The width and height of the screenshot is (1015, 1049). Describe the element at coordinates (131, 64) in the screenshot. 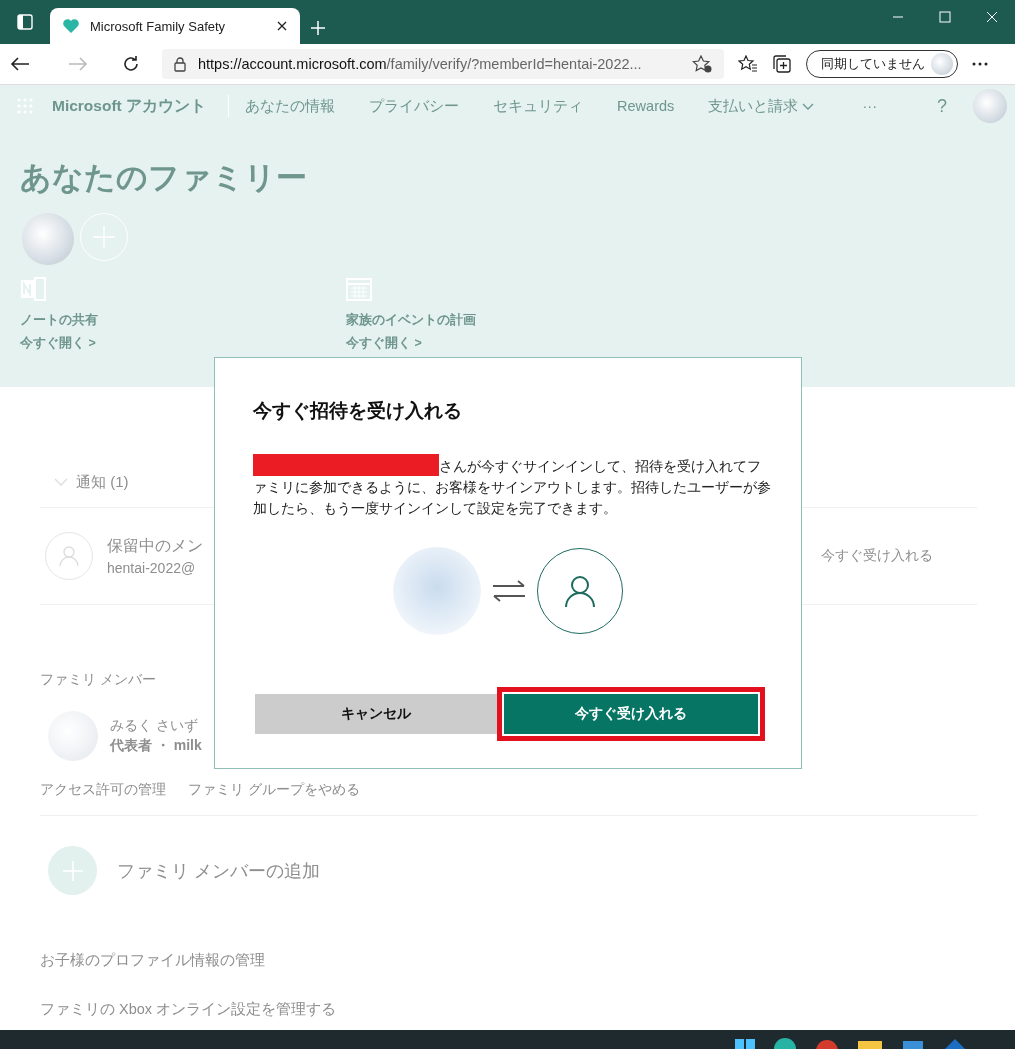

I see `refresh-icon` at that location.